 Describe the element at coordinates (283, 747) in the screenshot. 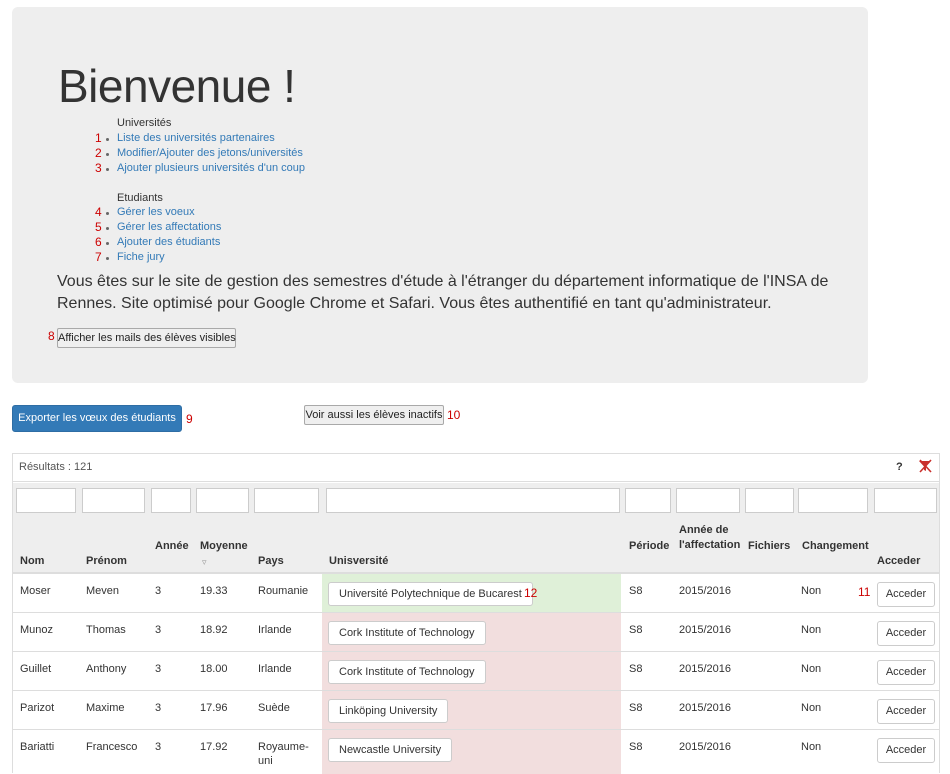

I see `cell-pays: Royaume-` at that location.